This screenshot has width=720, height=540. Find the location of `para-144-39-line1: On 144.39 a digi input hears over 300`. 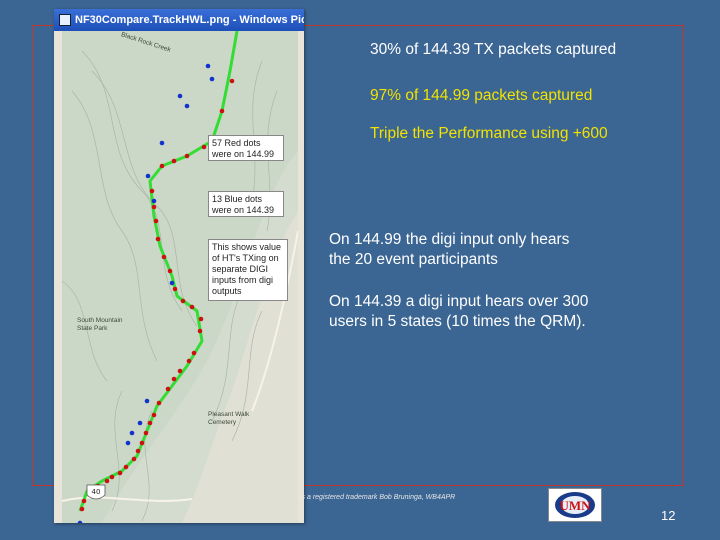

para-144-39-line1: On 144.39 a digi input hears over 300 is located at coordinates (459, 301).